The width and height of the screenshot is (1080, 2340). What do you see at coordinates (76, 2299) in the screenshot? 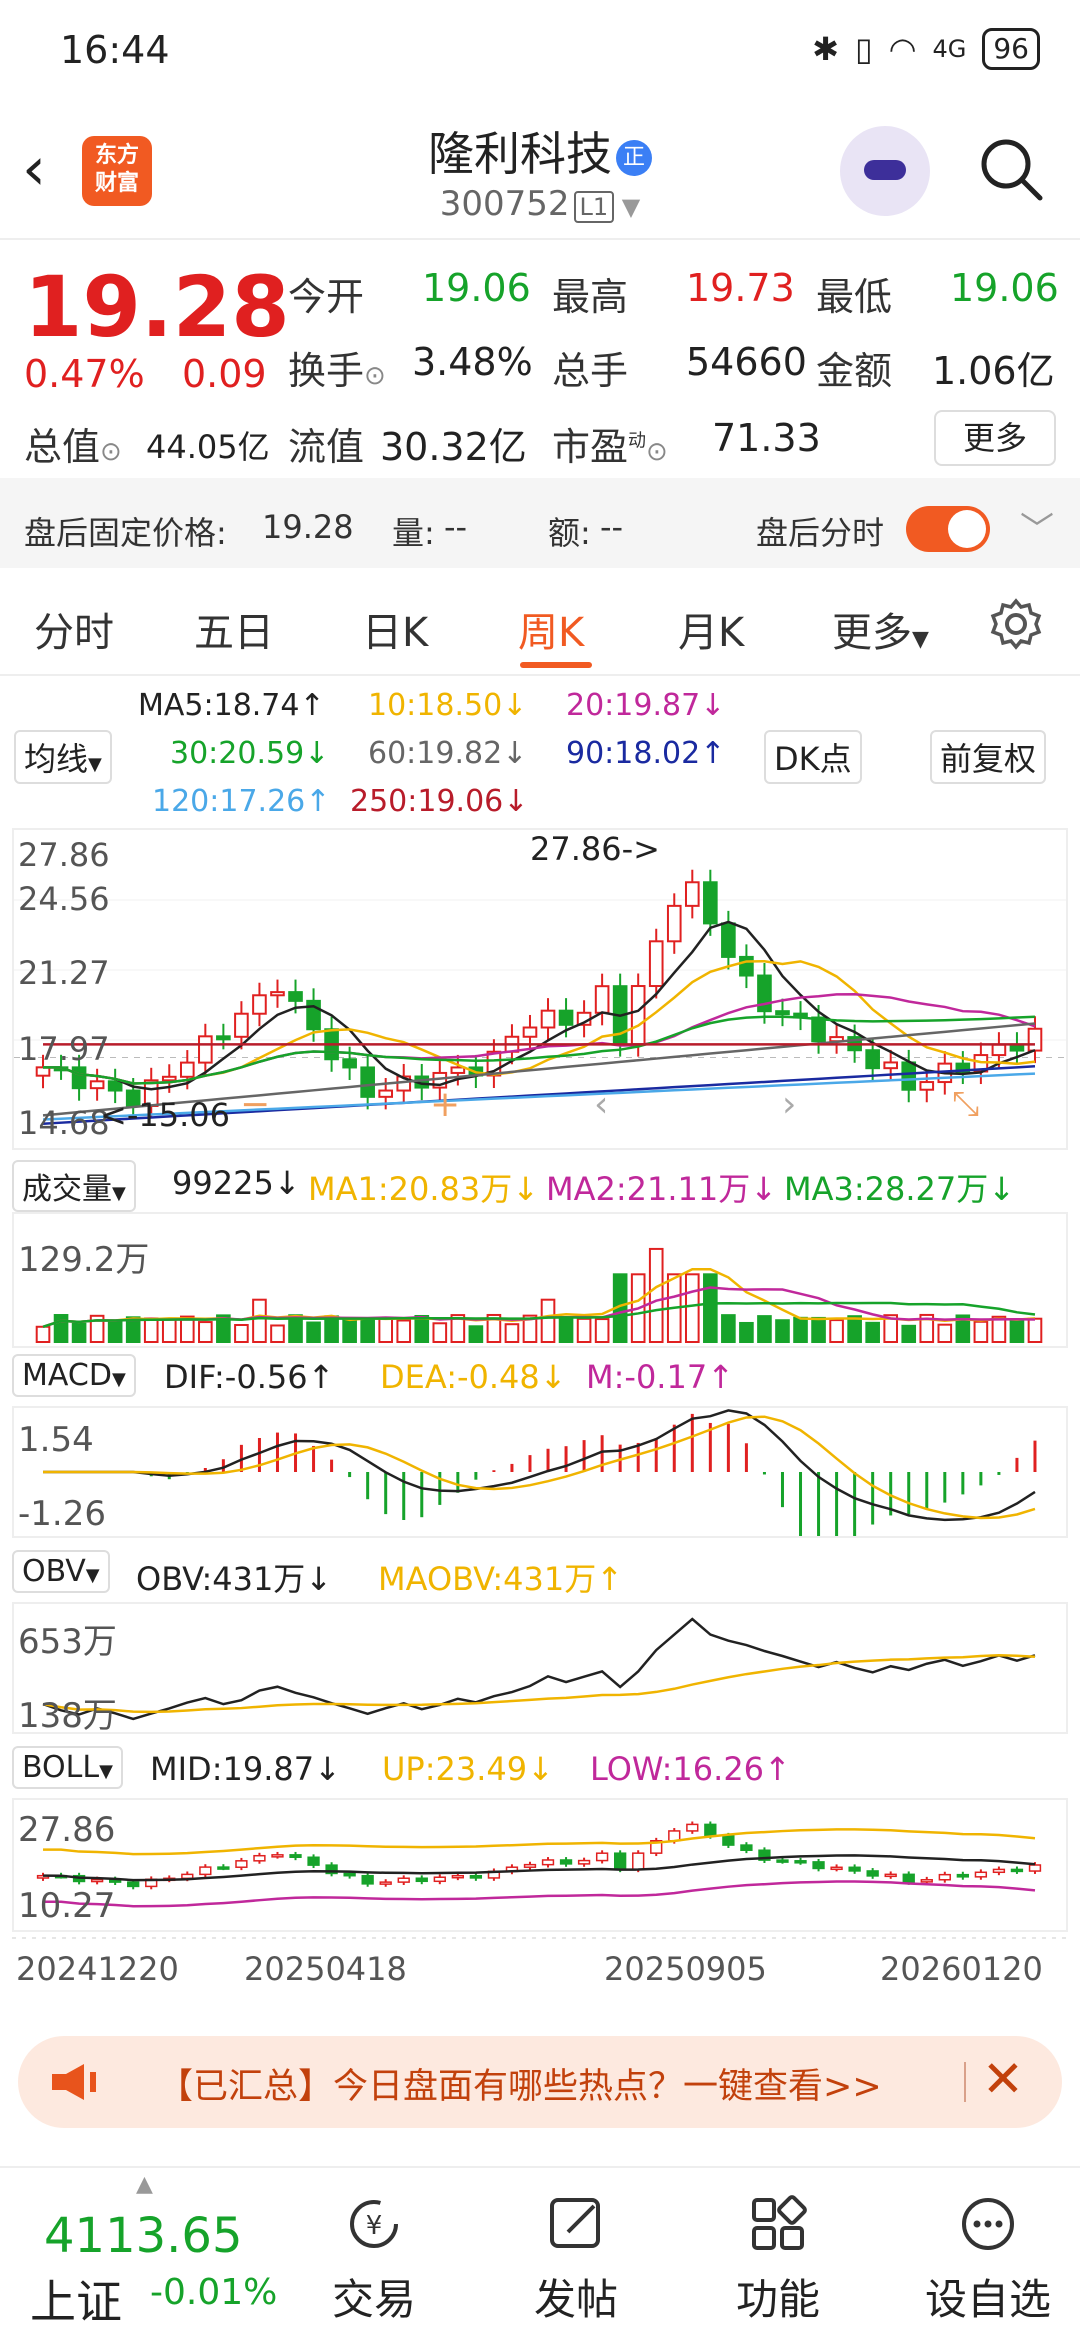
I see `index-name: 上证` at bounding box center [76, 2299].